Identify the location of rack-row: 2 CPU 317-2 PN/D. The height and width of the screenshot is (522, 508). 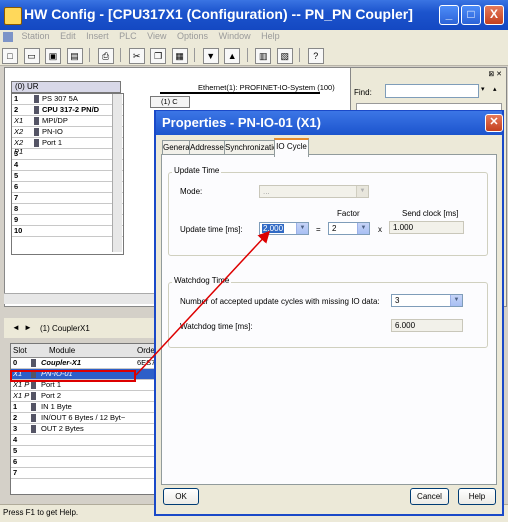
(67, 110).